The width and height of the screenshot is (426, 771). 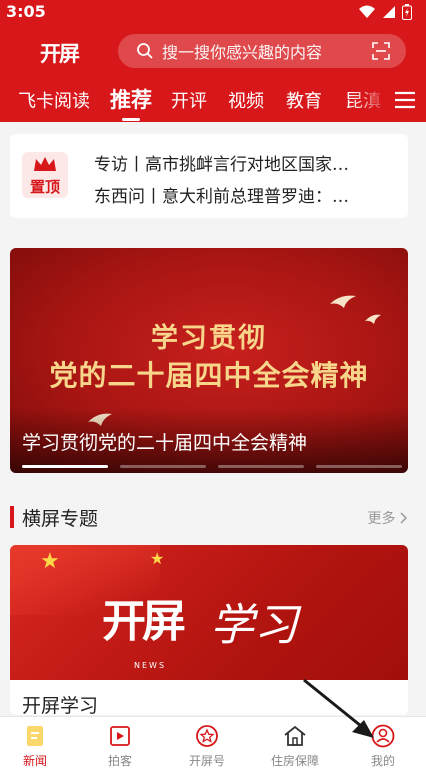 I want to click on category-tabs: 飞卡阅读 推荐 开评 视频 教育 昆滇, so click(x=213, y=102).